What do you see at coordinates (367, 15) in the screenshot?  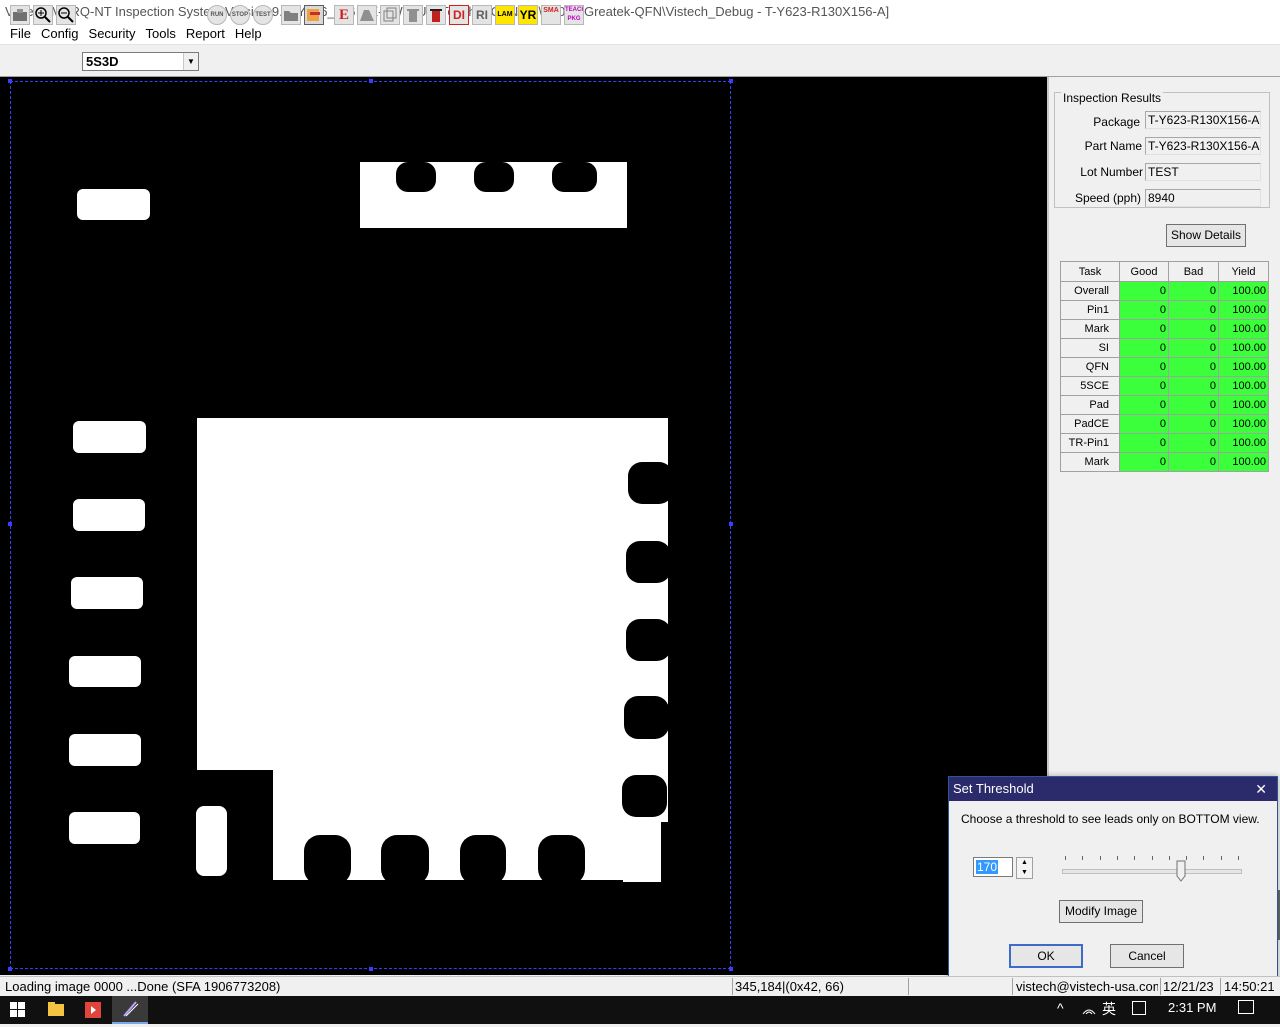 I see `triangle-icon` at bounding box center [367, 15].